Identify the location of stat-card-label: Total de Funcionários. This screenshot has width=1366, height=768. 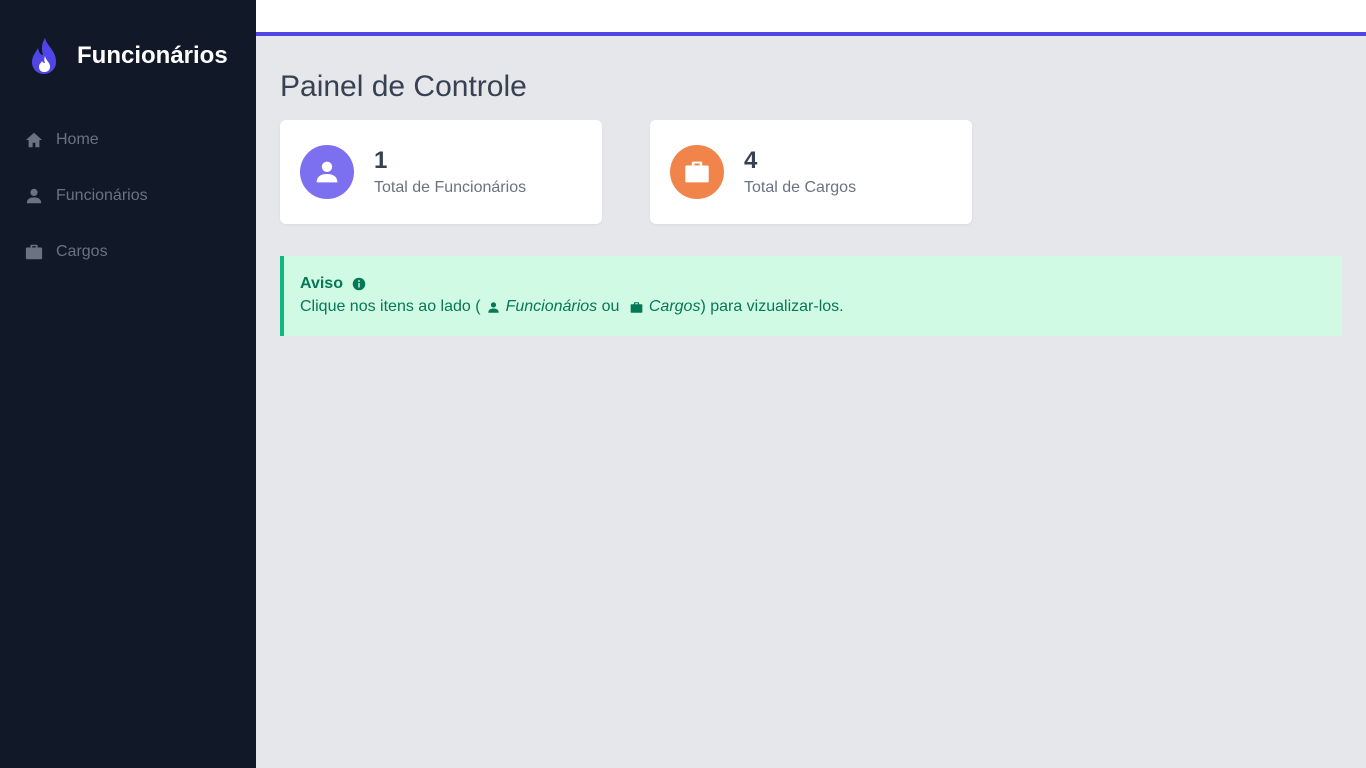
(450, 187).